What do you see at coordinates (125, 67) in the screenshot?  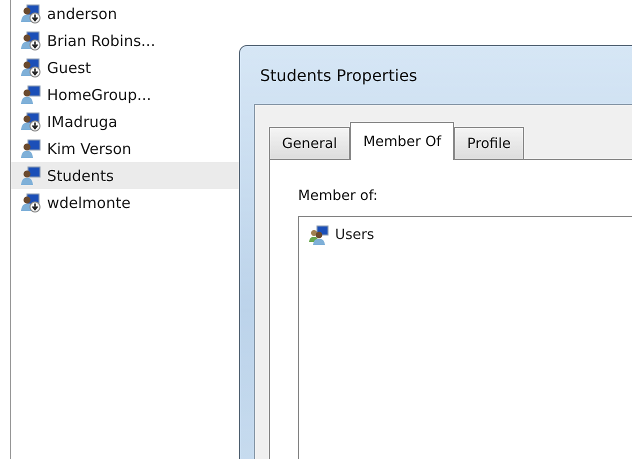 I see `user-list-item: Guest` at bounding box center [125, 67].